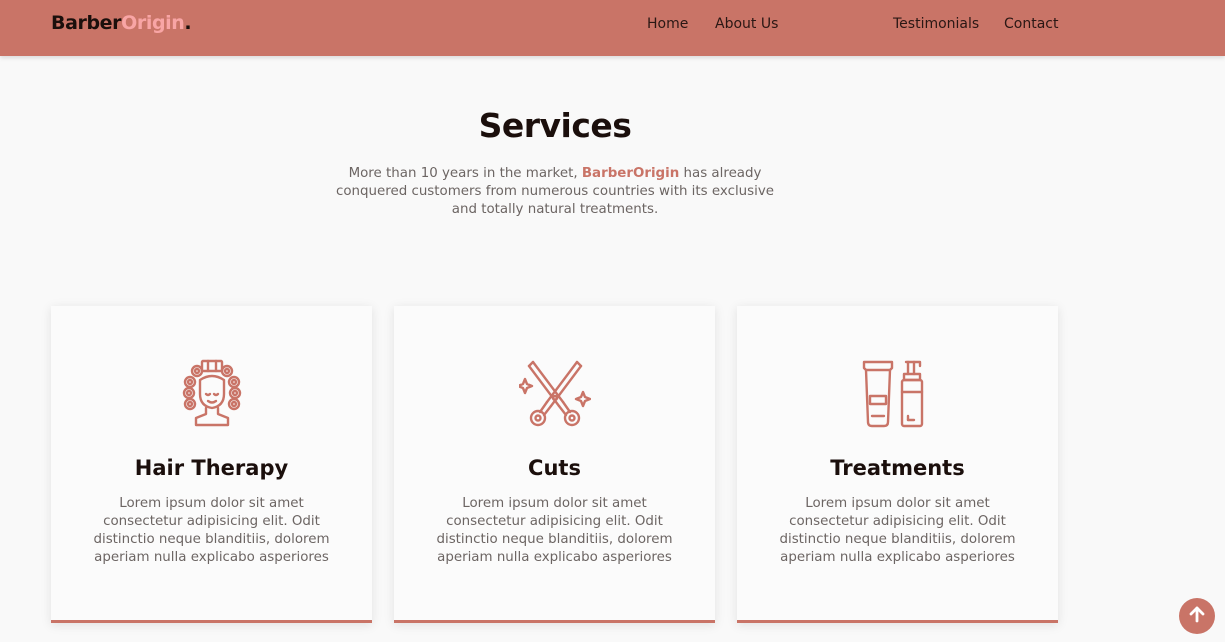 The image size is (1225, 642). What do you see at coordinates (630, 173) in the screenshot?
I see `services-desc-brand: BarberOrigin` at bounding box center [630, 173].